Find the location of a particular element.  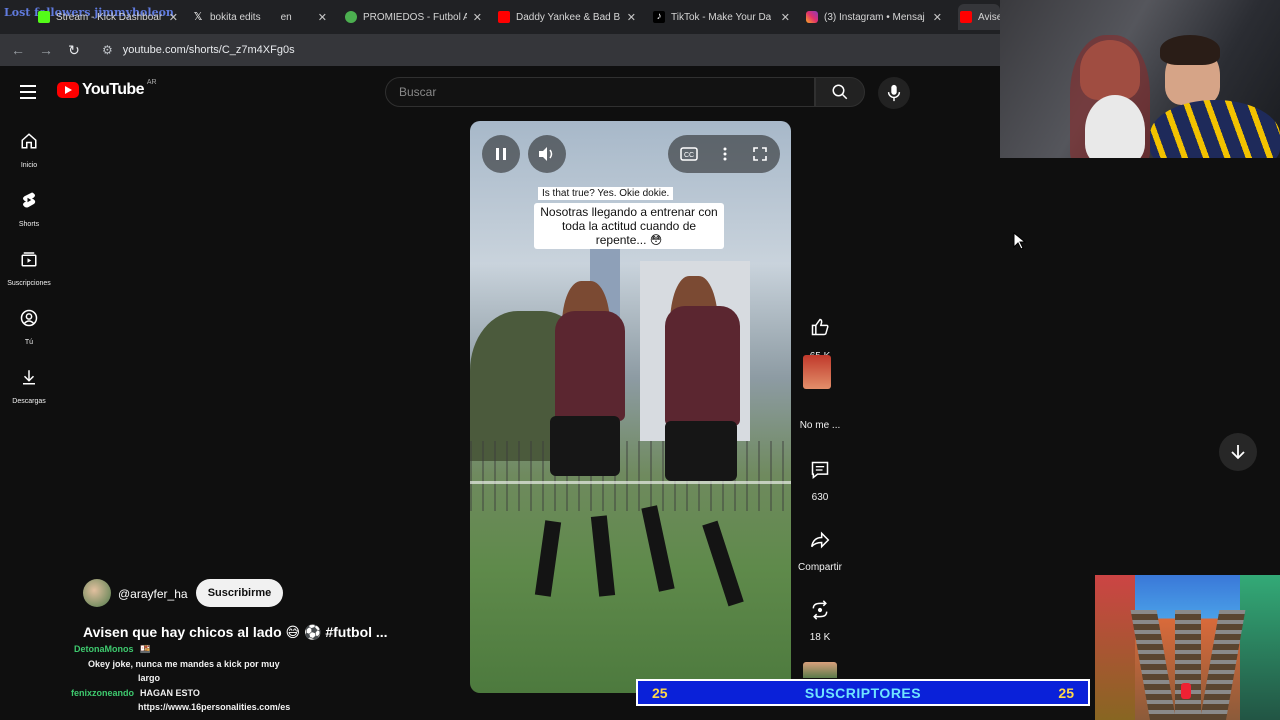

search-box is located at coordinates (600, 92).